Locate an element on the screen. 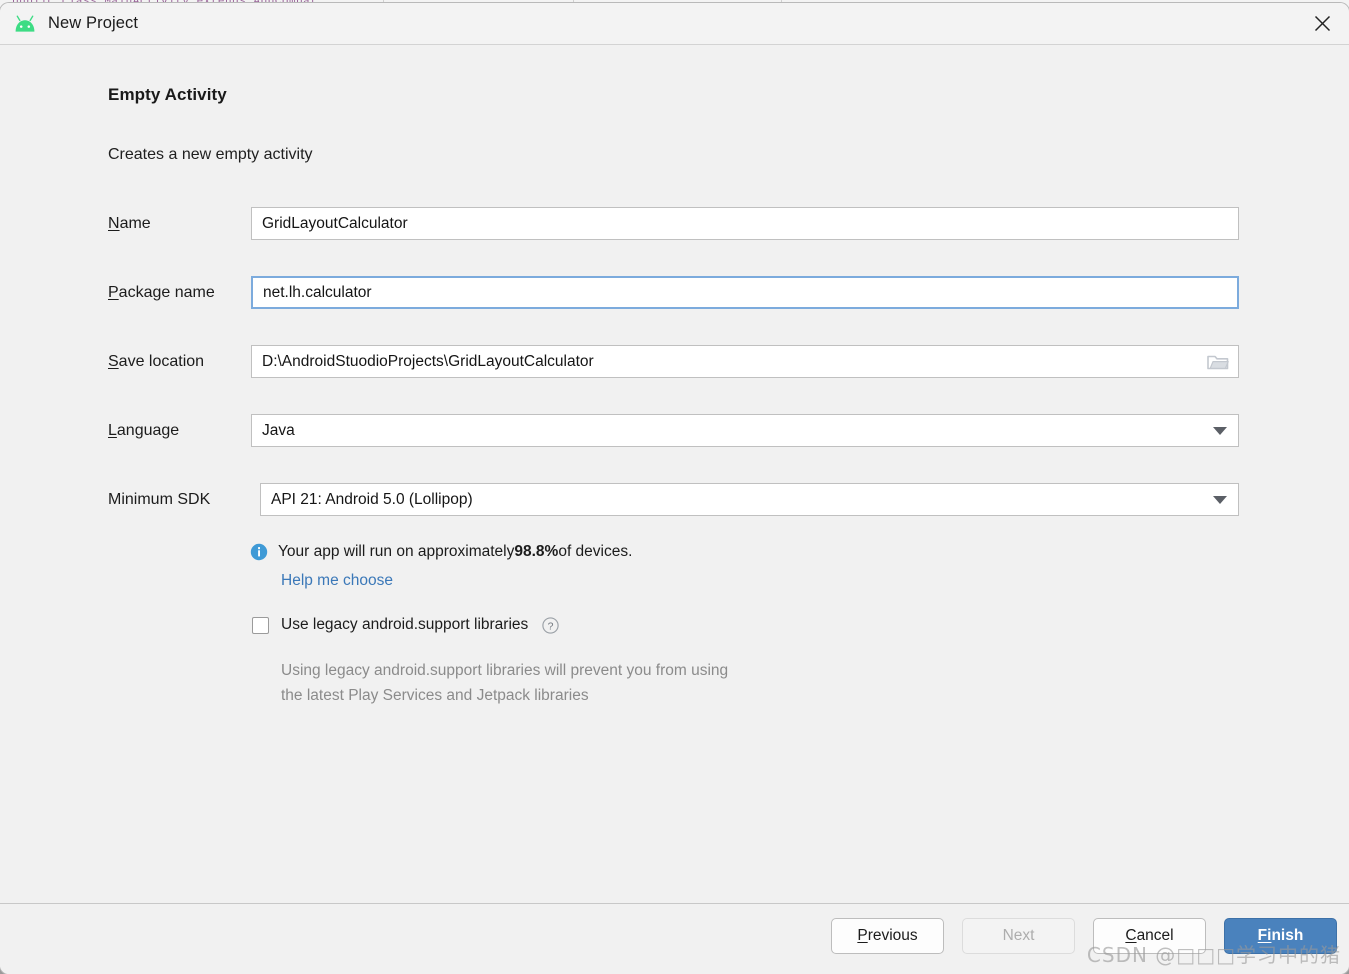  form-row-package-name: Package name net.lh.calculator is located at coordinates (673, 292).